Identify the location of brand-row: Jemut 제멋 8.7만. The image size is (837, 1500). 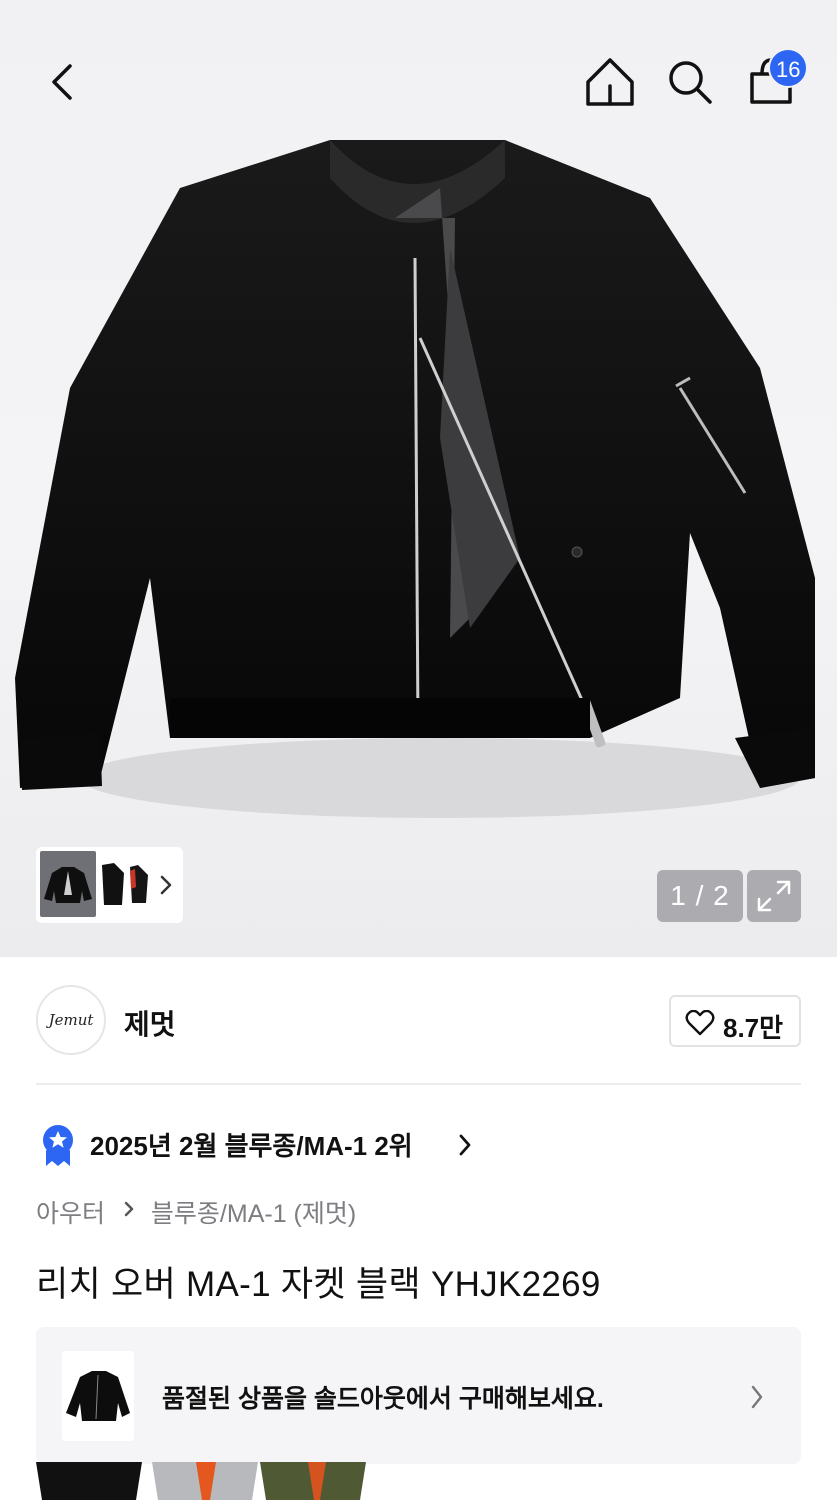
(418, 1021).